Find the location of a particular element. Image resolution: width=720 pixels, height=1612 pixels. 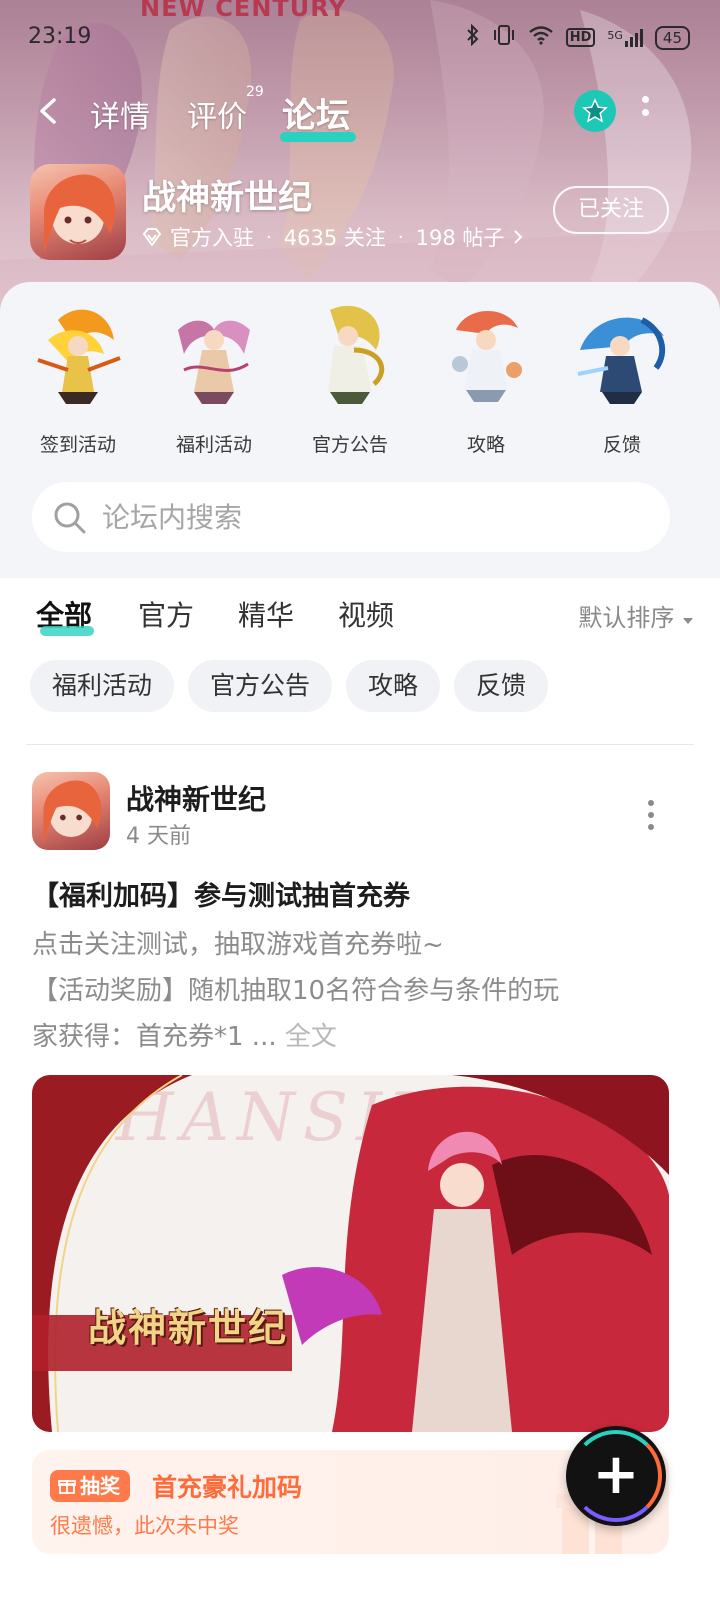

lottery-result: 很遗憾，此次未中奖 is located at coordinates (144, 1526).